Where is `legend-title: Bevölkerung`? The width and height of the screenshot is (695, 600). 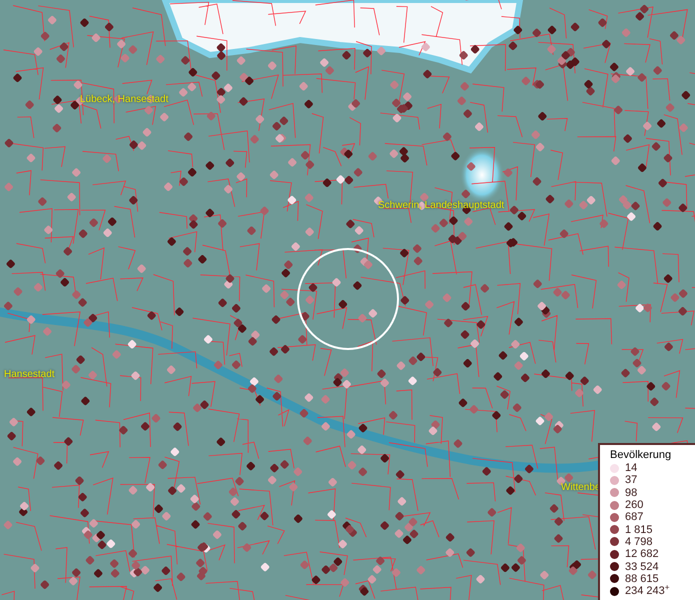 legend-title: Bevölkerung is located at coordinates (641, 455).